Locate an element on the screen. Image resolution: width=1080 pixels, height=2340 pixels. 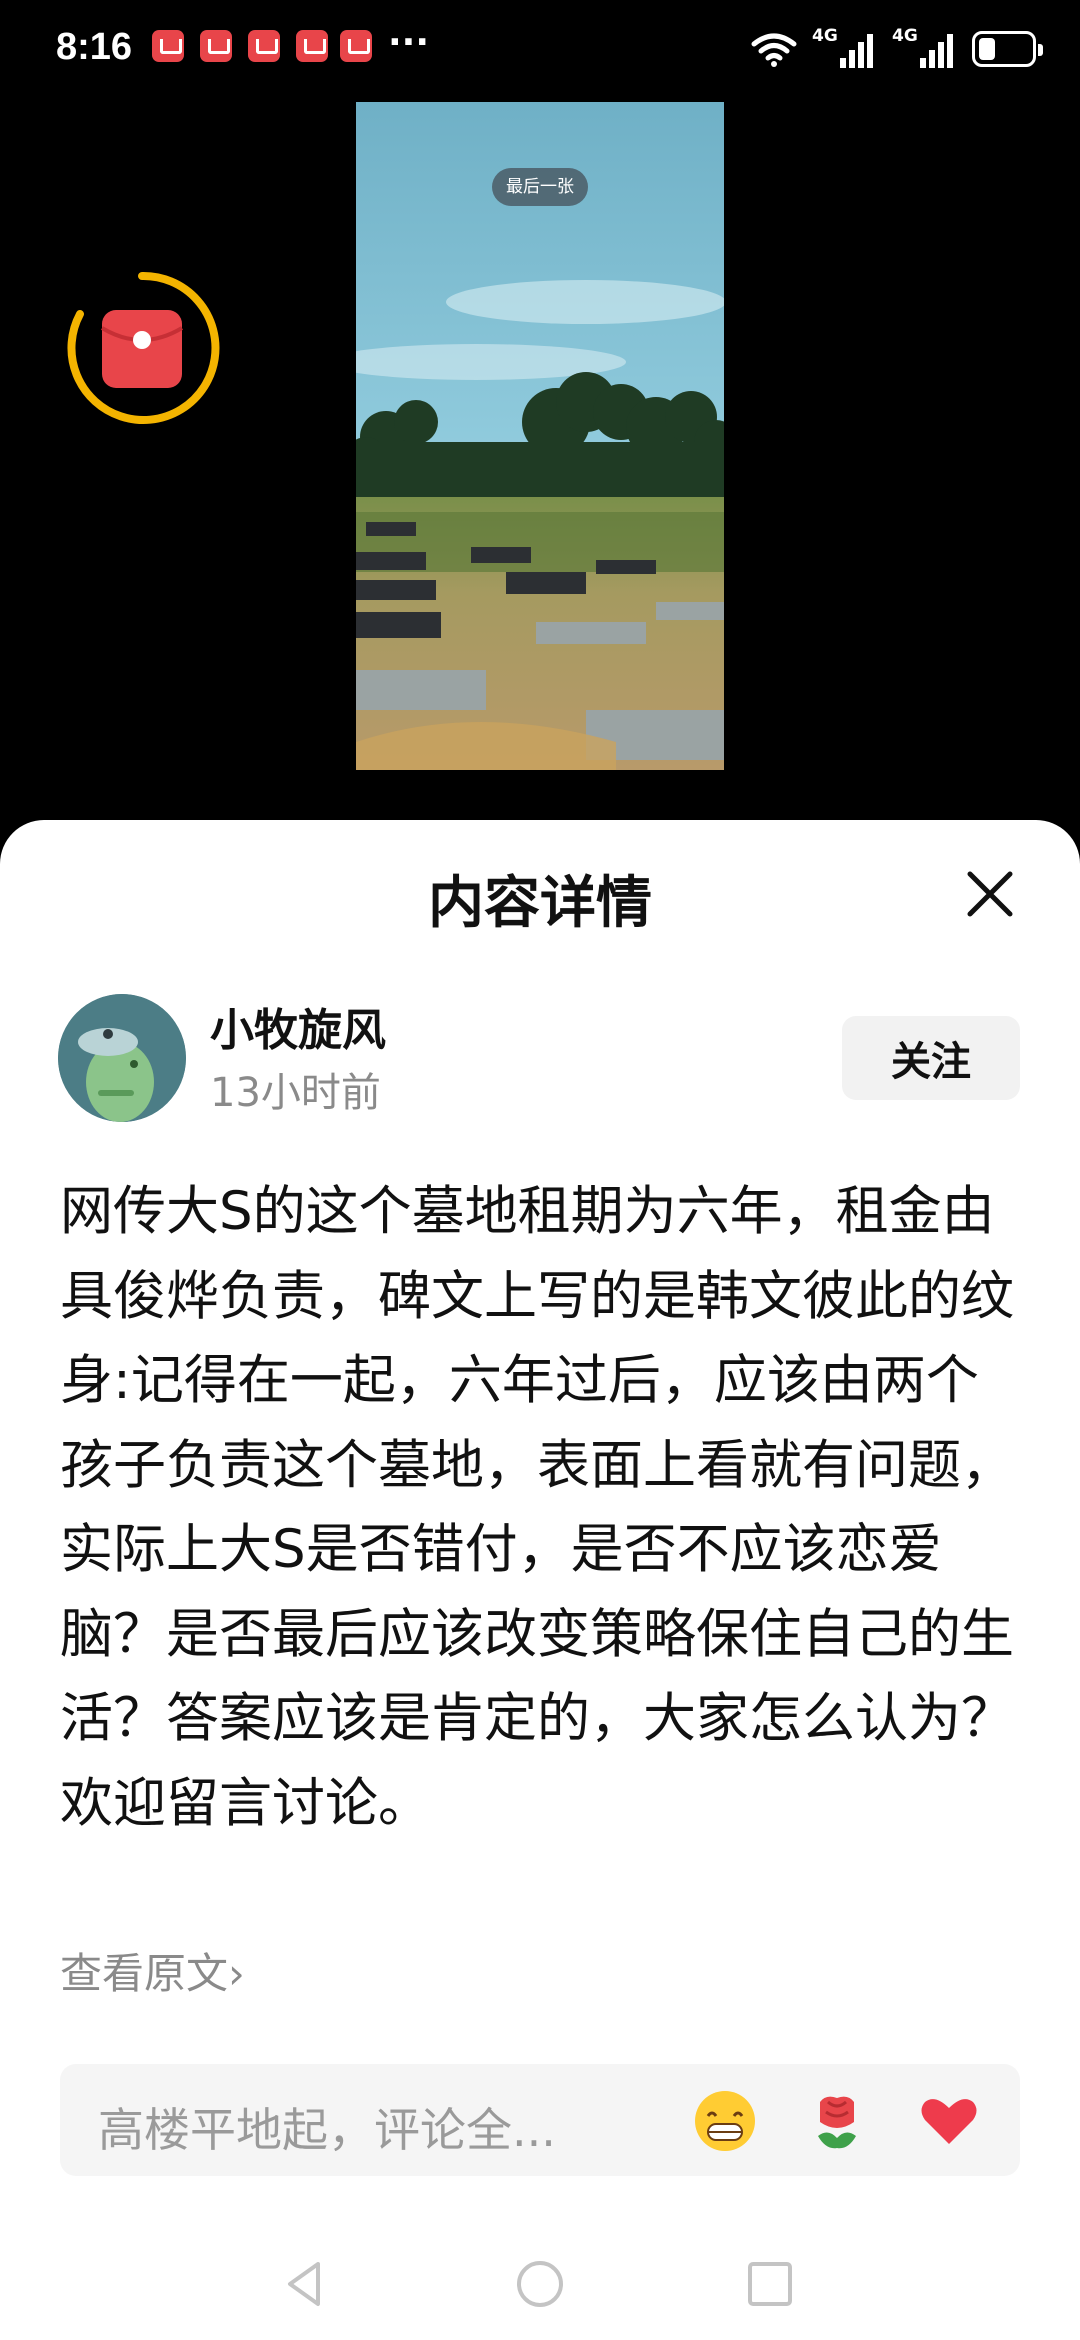
avatar is located at coordinates (122, 1058).